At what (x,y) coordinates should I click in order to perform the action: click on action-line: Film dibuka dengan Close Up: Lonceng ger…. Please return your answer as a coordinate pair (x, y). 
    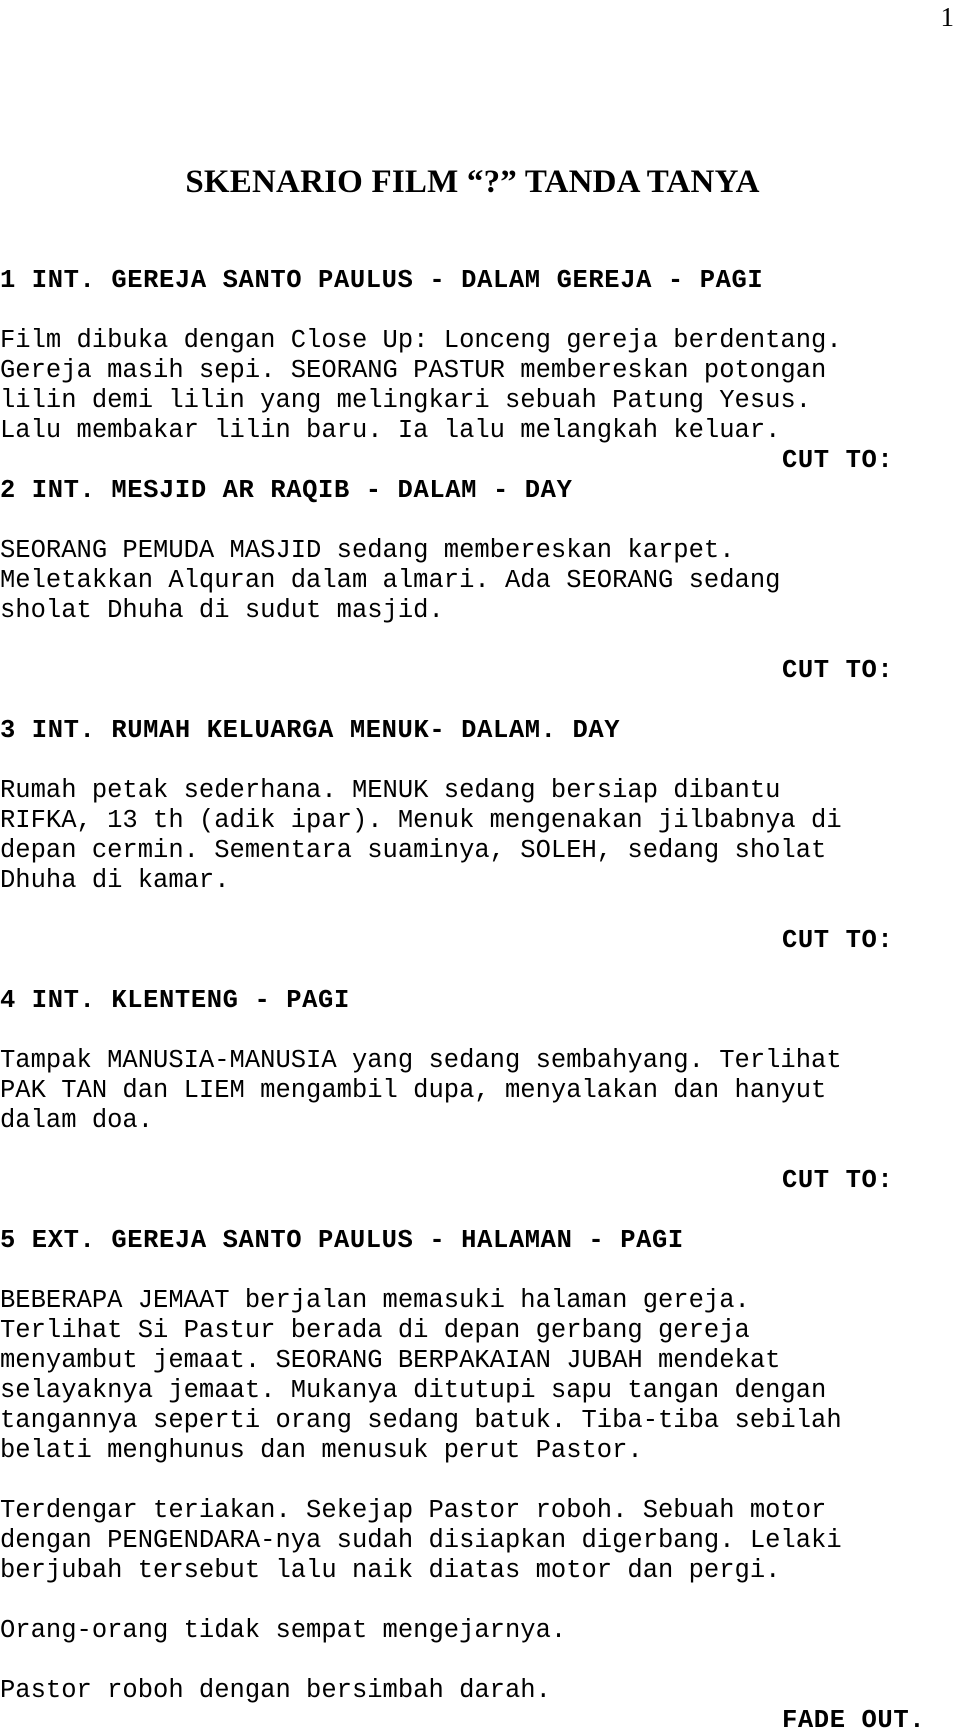
    Looking at the image, I should click on (421, 340).